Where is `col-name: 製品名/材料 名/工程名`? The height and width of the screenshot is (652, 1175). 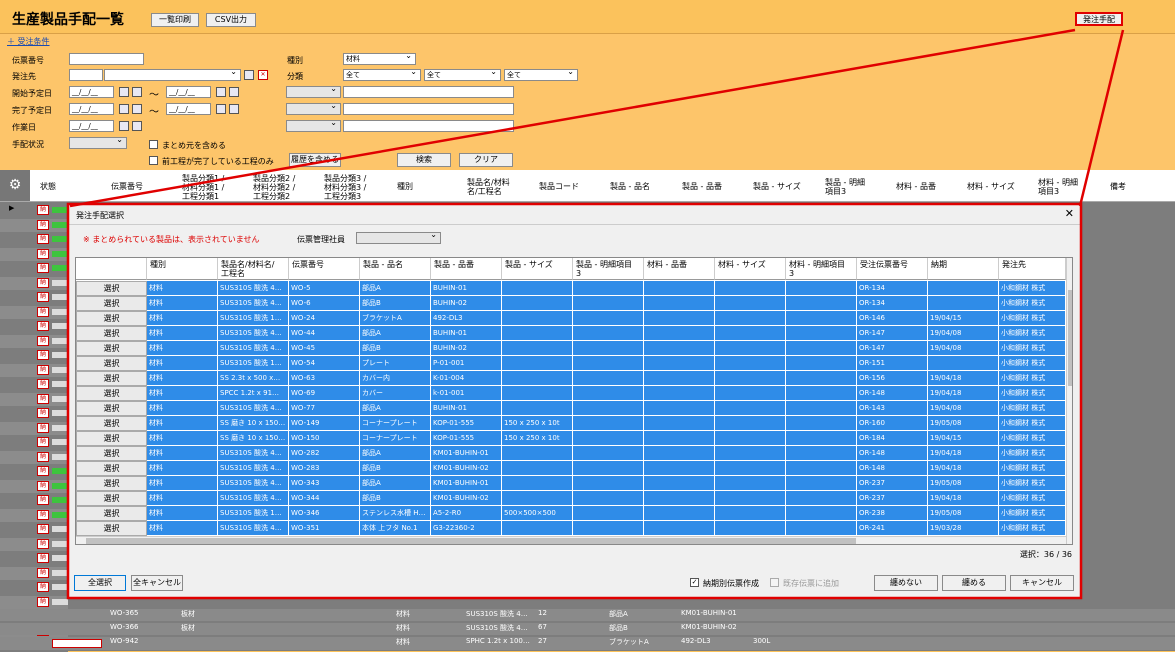
col-name: 製品名/材料 名/工程名 is located at coordinates (488, 187).